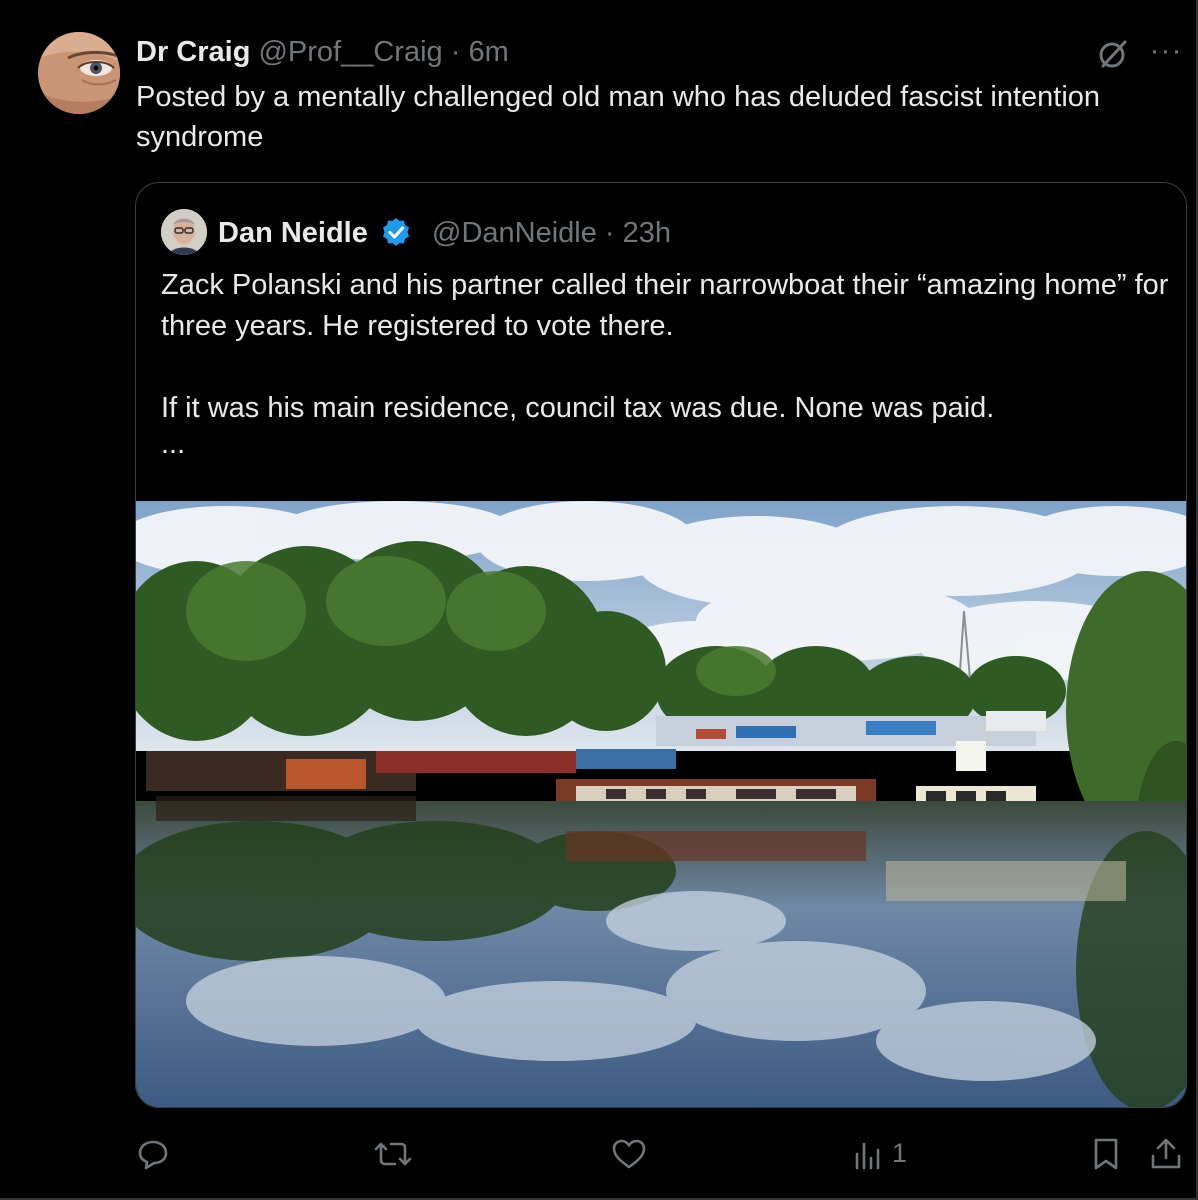  What do you see at coordinates (1166, 1154) in the screenshot?
I see `share-icon` at bounding box center [1166, 1154].